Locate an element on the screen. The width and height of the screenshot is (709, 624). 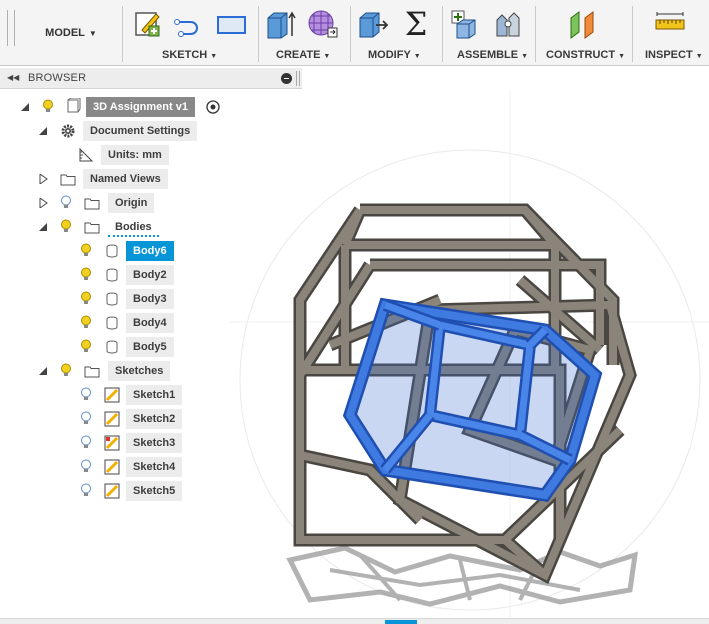
caret-down-icon: ▼ is located at coordinates (92, 33).